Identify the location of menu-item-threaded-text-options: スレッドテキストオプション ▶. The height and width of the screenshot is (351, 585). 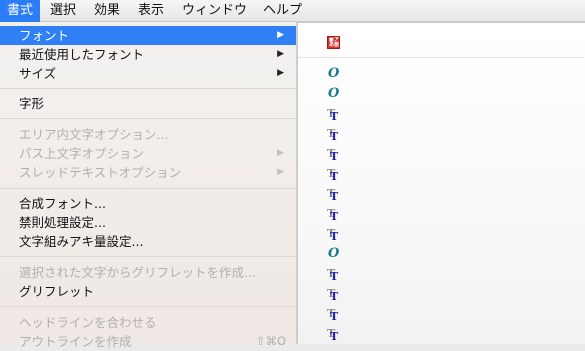
(148, 172).